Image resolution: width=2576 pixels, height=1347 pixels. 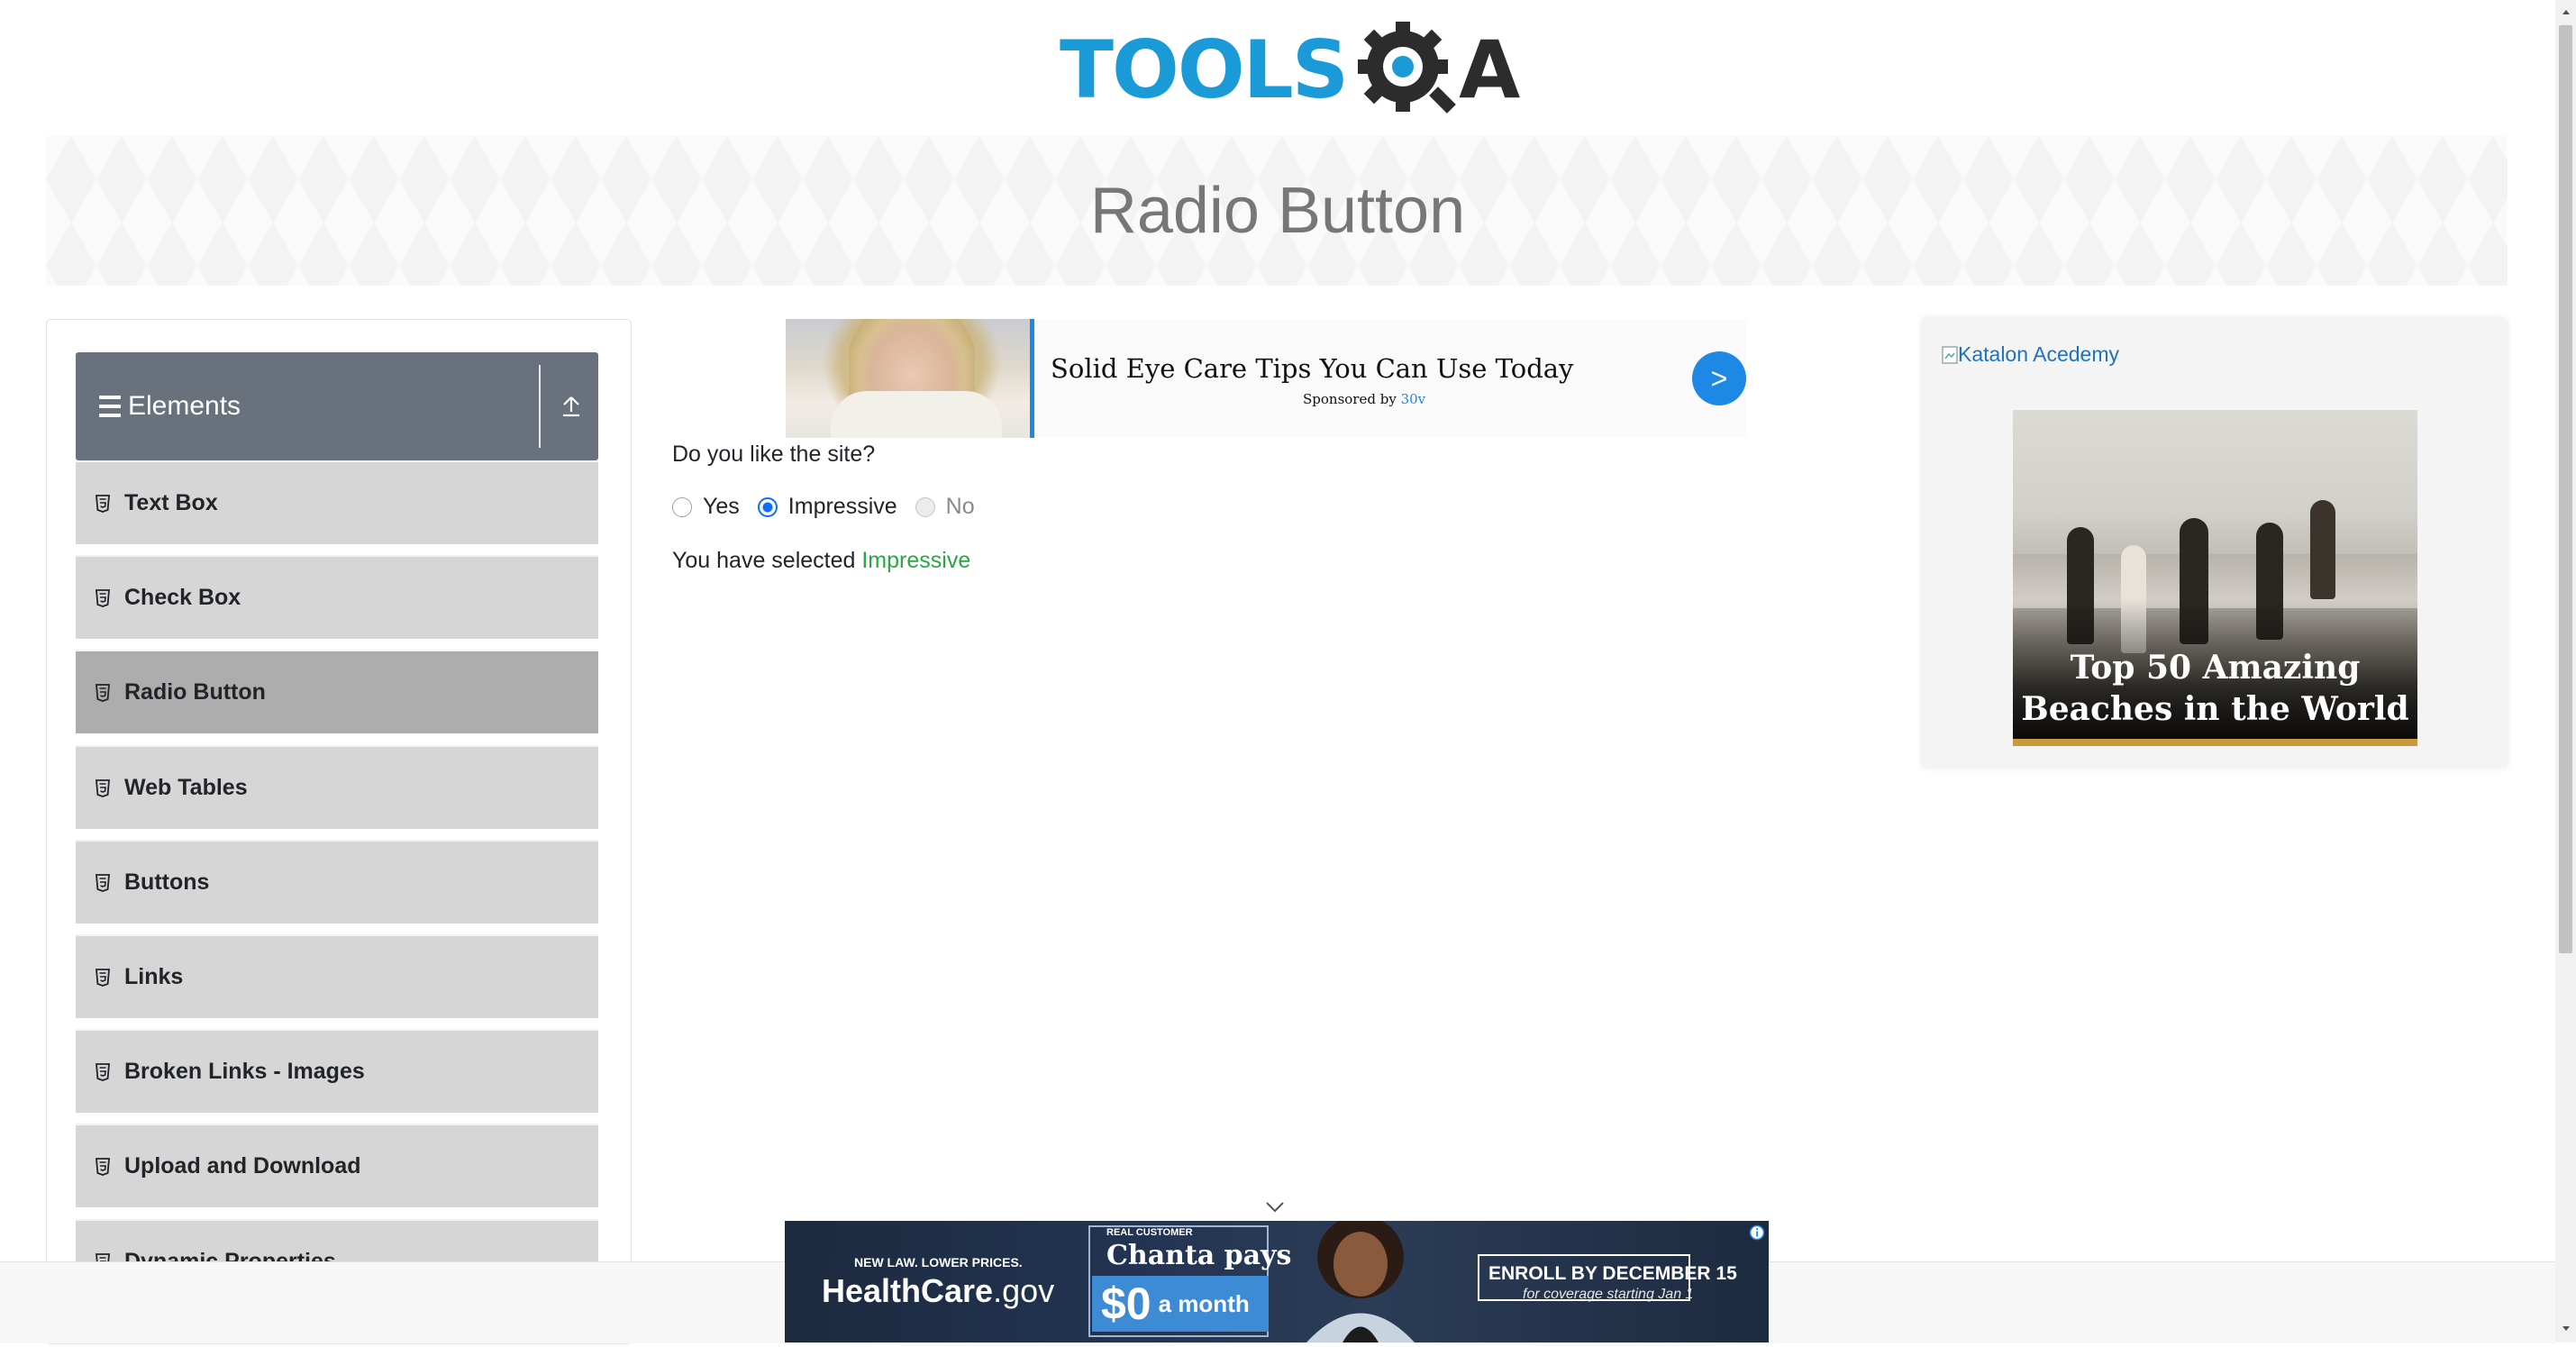 I want to click on radio-yes, so click(x=682, y=506).